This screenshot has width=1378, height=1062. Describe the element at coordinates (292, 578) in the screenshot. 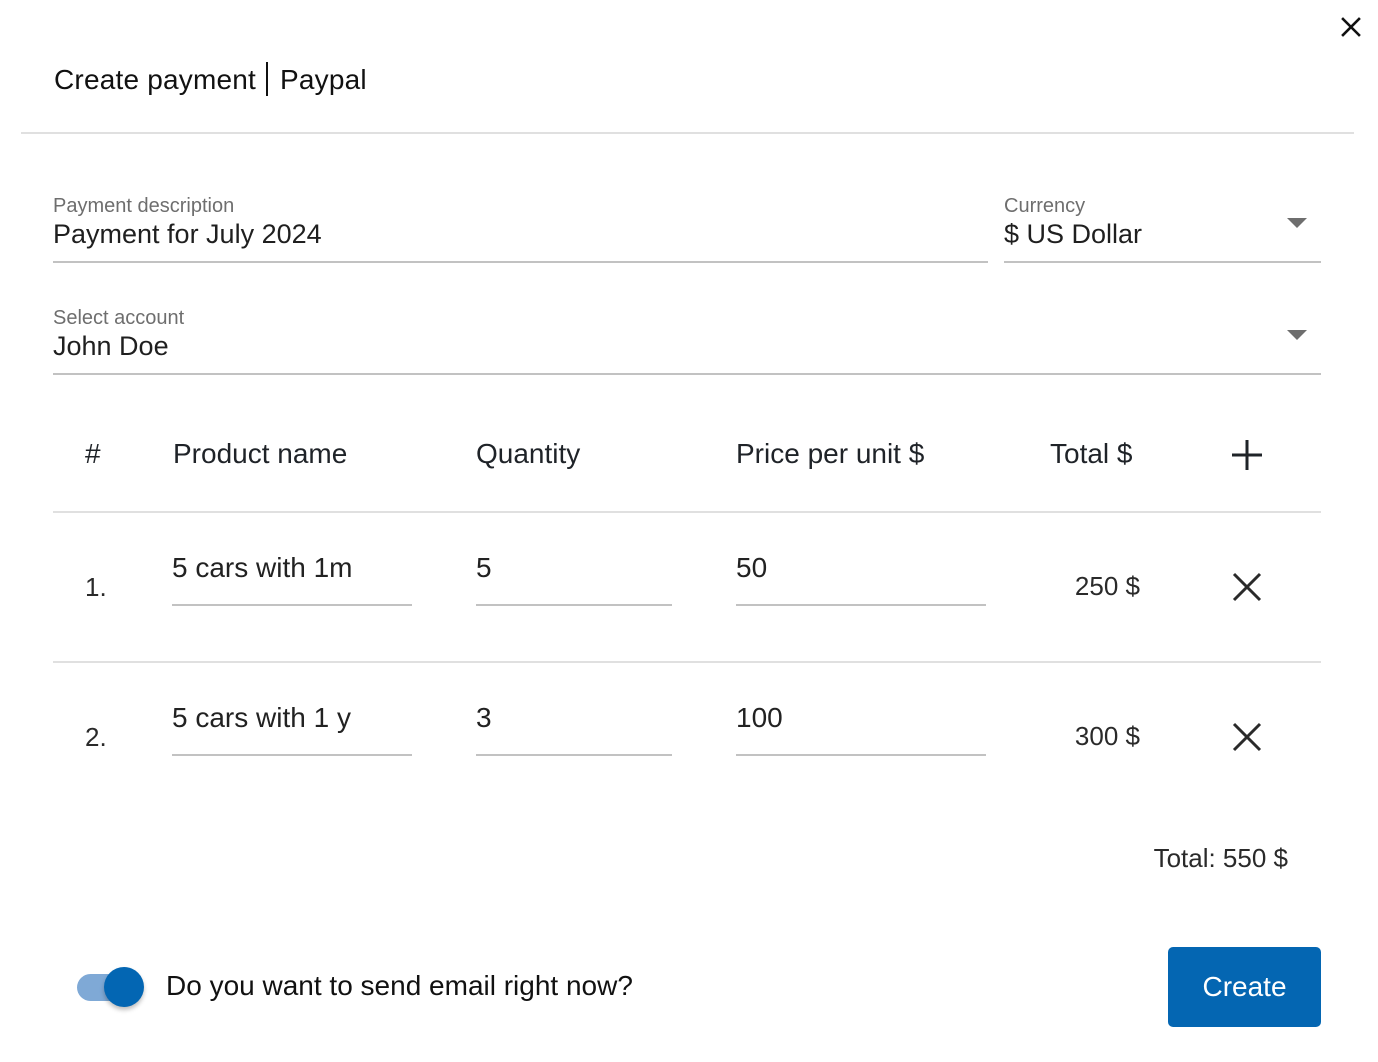

I see `product-name-input: 5 cars with 1m` at that location.